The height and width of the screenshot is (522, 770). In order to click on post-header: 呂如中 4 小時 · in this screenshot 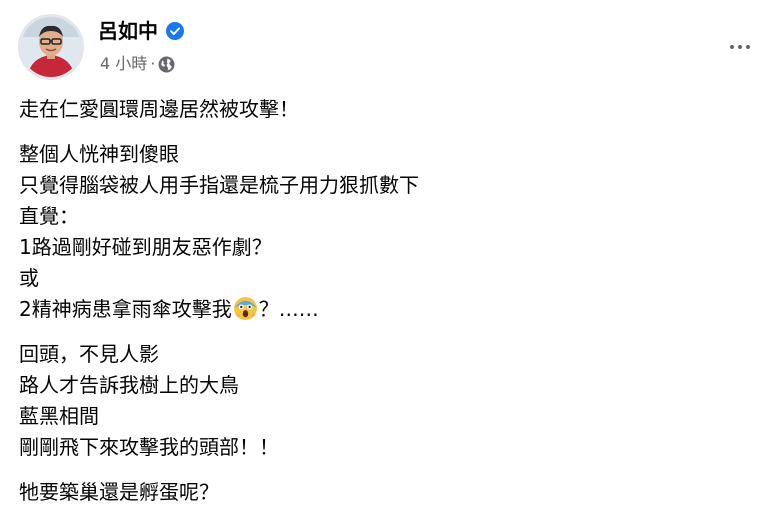, I will do `click(388, 47)`.